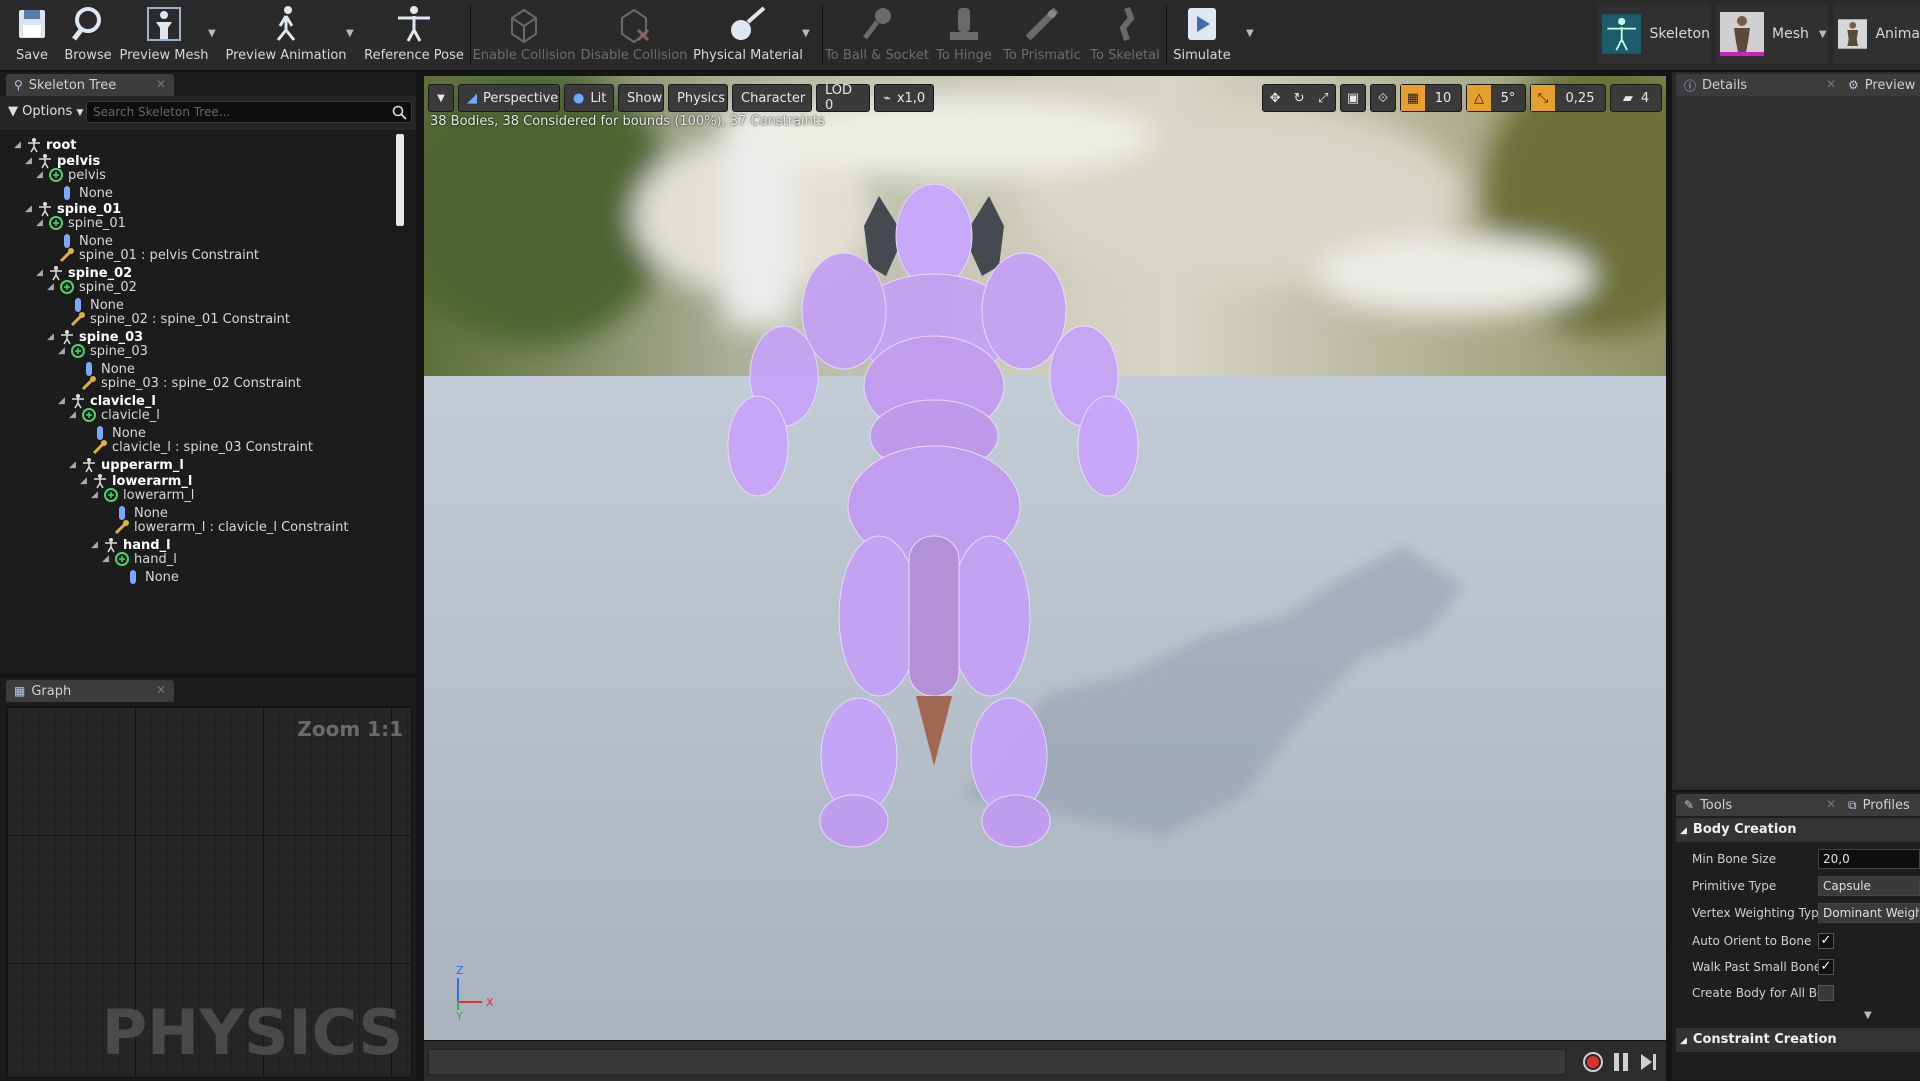 Image resolution: width=1920 pixels, height=1081 pixels. I want to click on browse-button: Browse, so click(88, 34).